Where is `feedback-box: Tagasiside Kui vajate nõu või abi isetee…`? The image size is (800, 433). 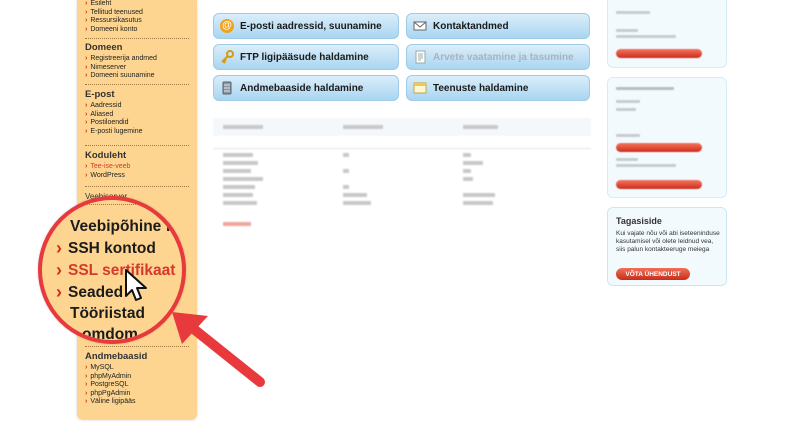 feedback-box: Tagasiside Kui vajate nõu või abi isetee… is located at coordinates (667, 246).